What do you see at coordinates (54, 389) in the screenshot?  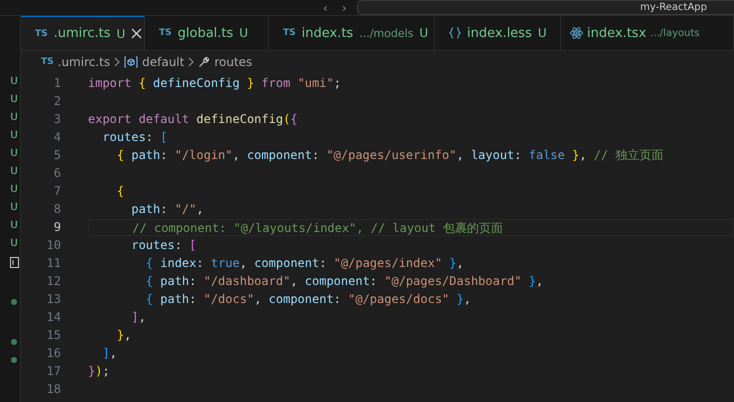 I see `line-number: 18` at bounding box center [54, 389].